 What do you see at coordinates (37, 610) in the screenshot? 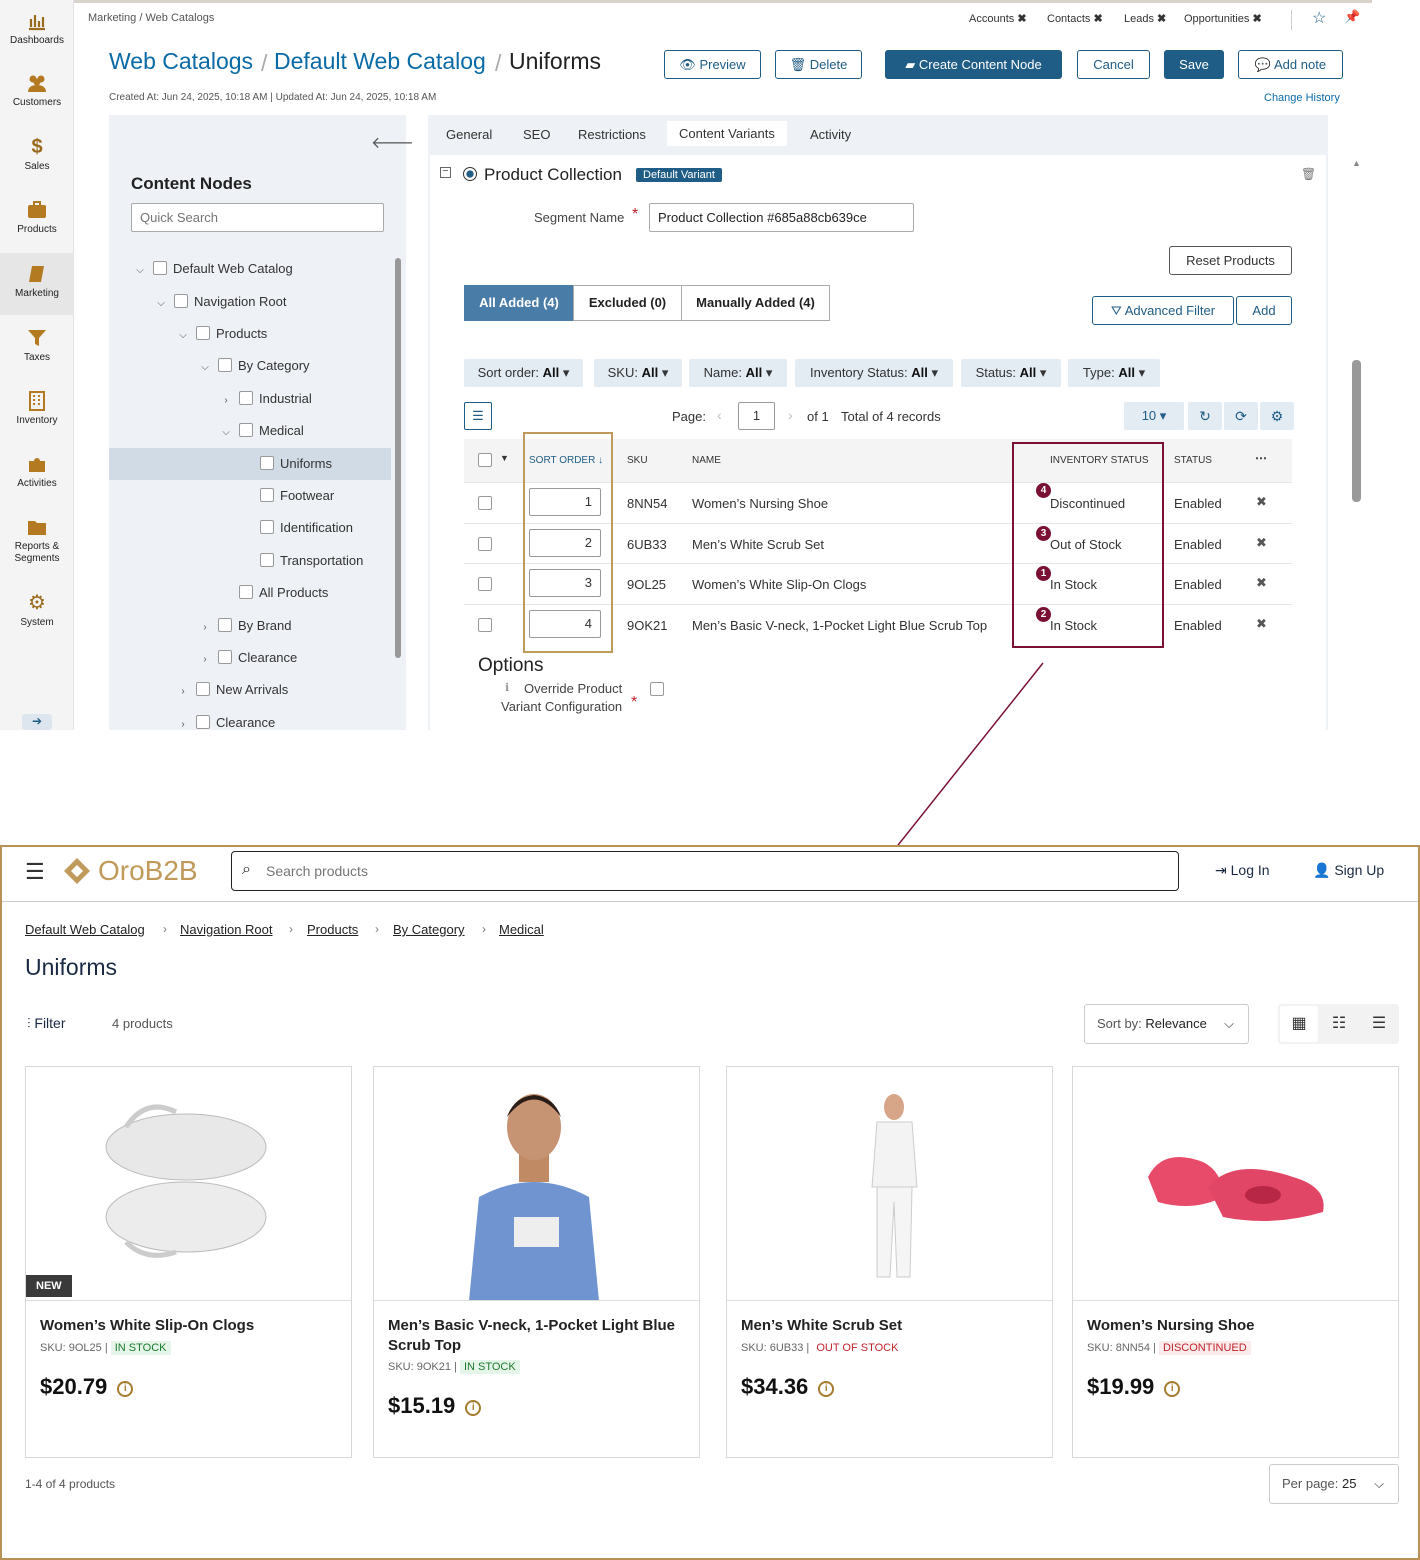
I see `nav-system: ⚙ System` at bounding box center [37, 610].